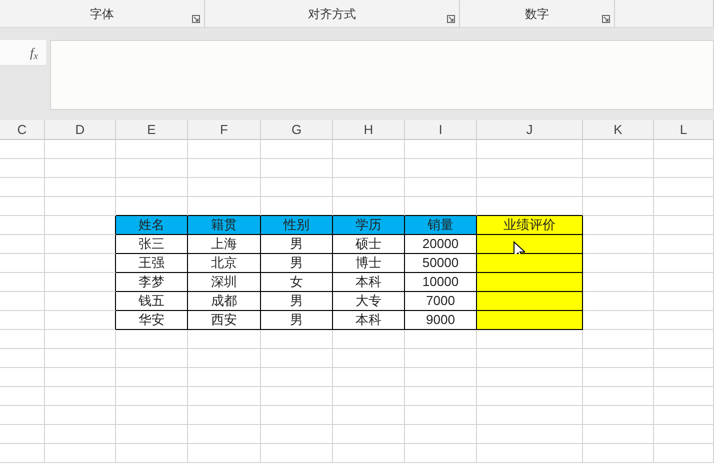 The image size is (714, 470). I want to click on table-cell: 7000, so click(441, 301).